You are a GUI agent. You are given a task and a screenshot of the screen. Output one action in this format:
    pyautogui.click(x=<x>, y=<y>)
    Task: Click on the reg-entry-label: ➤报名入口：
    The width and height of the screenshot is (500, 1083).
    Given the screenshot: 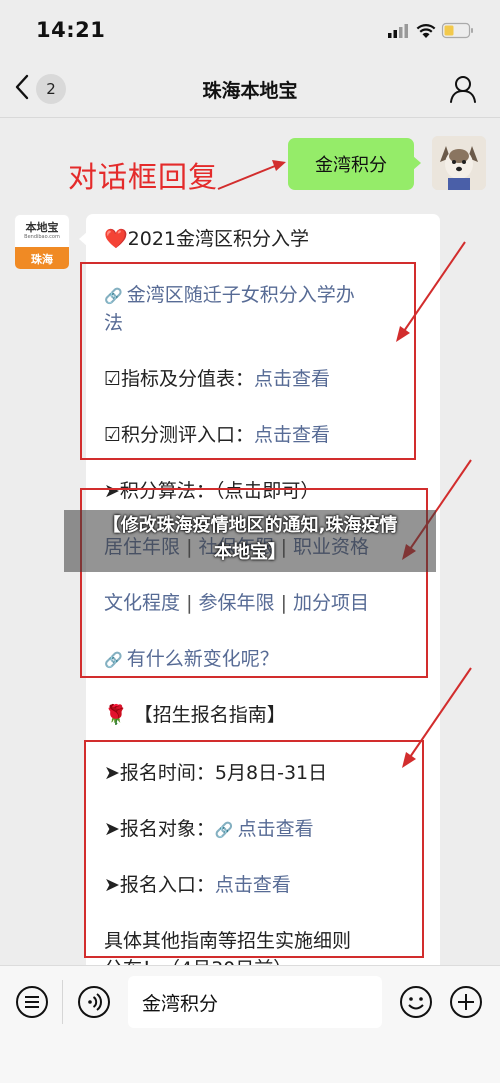 What is the action you would take?
    pyautogui.click(x=159, y=885)
    